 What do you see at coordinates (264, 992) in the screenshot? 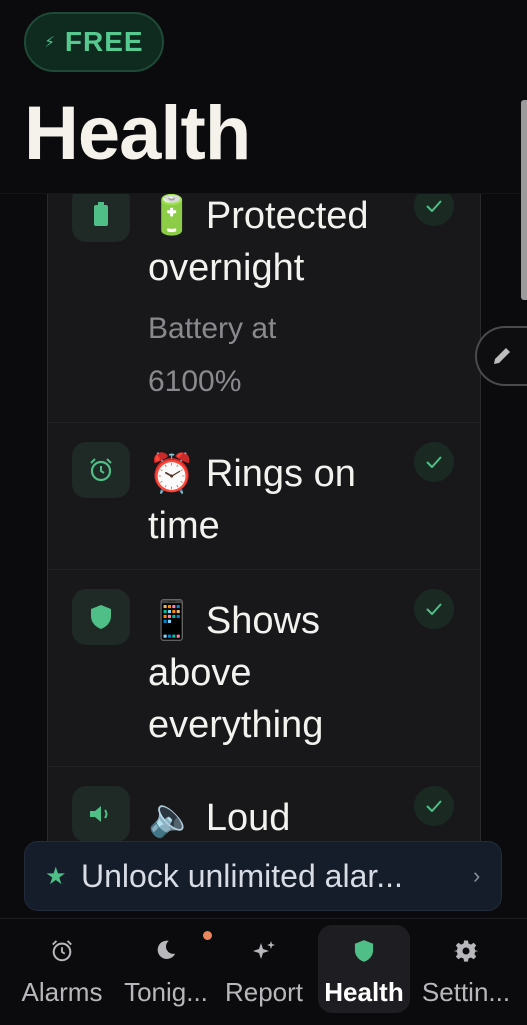
I see `nav-label: Report` at bounding box center [264, 992].